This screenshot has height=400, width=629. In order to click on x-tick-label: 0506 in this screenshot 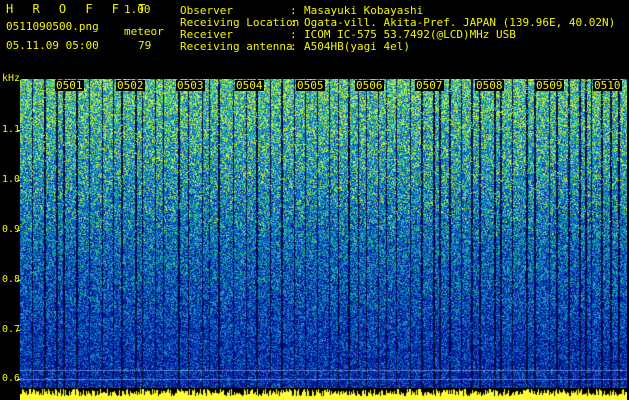, I will do `click(369, 85)`.